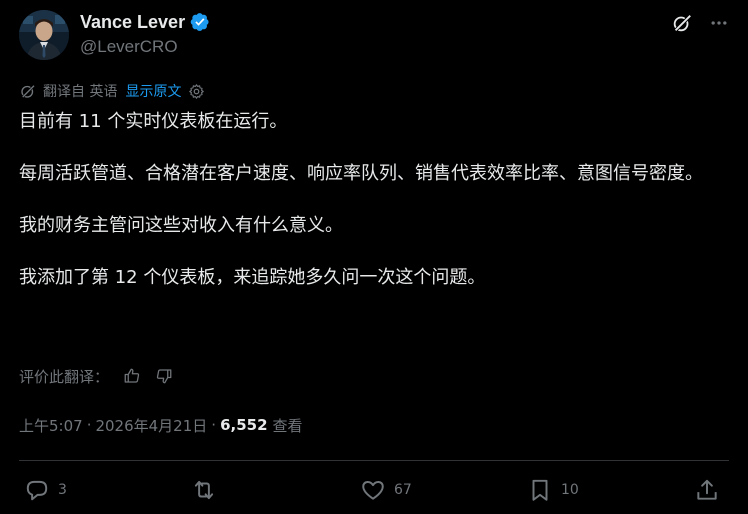  I want to click on bookmark-count: 10, so click(570, 490).